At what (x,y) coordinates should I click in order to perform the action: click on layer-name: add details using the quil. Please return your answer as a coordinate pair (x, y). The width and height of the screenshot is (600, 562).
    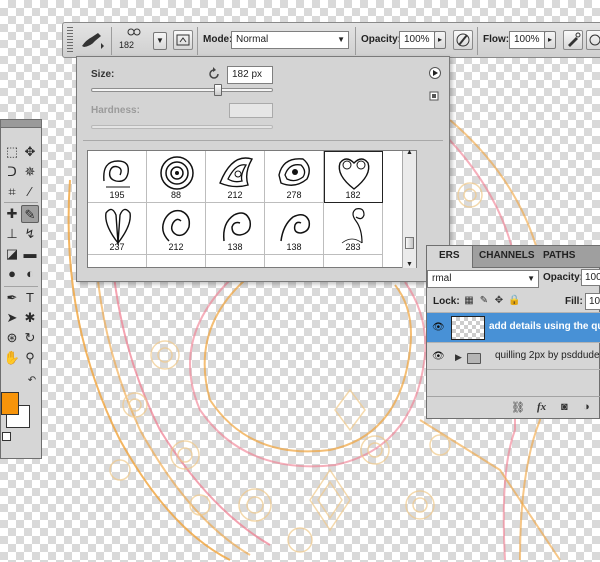
    Looking at the image, I should click on (544, 326).